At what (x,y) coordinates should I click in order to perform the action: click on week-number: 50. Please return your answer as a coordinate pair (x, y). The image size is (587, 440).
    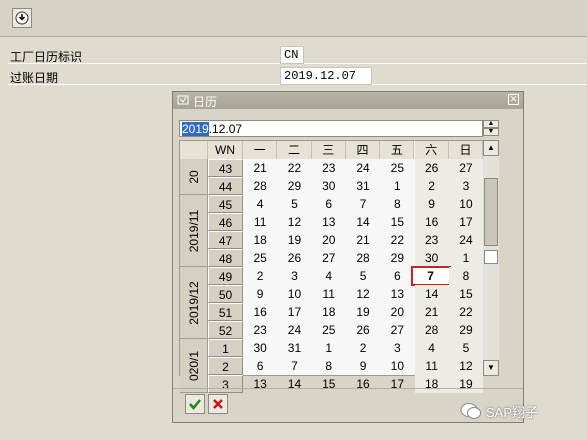
    Looking at the image, I should click on (225, 294).